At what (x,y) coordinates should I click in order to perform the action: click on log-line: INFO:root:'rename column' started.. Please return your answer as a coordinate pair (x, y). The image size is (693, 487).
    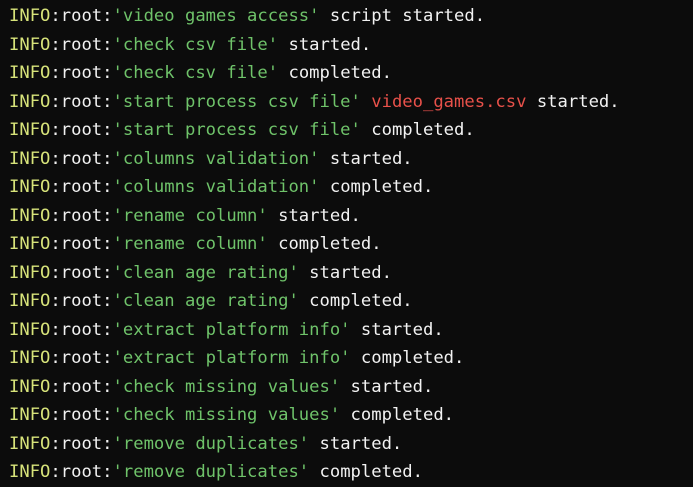
    Looking at the image, I should click on (351, 216).